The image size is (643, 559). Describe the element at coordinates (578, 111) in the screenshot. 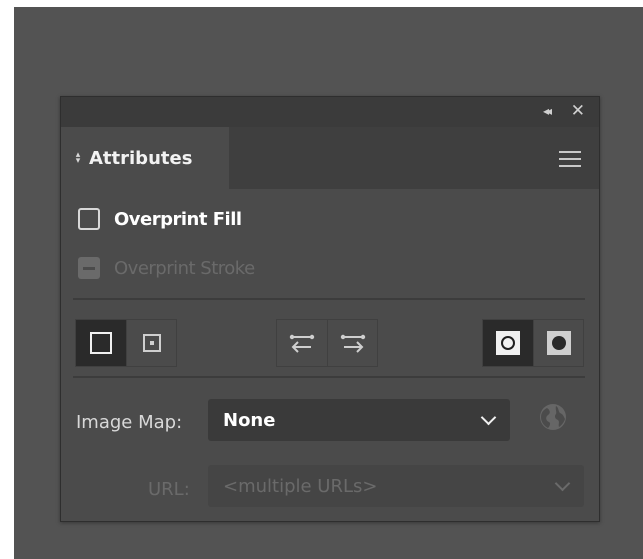

I see `close-icon: ✕` at that location.